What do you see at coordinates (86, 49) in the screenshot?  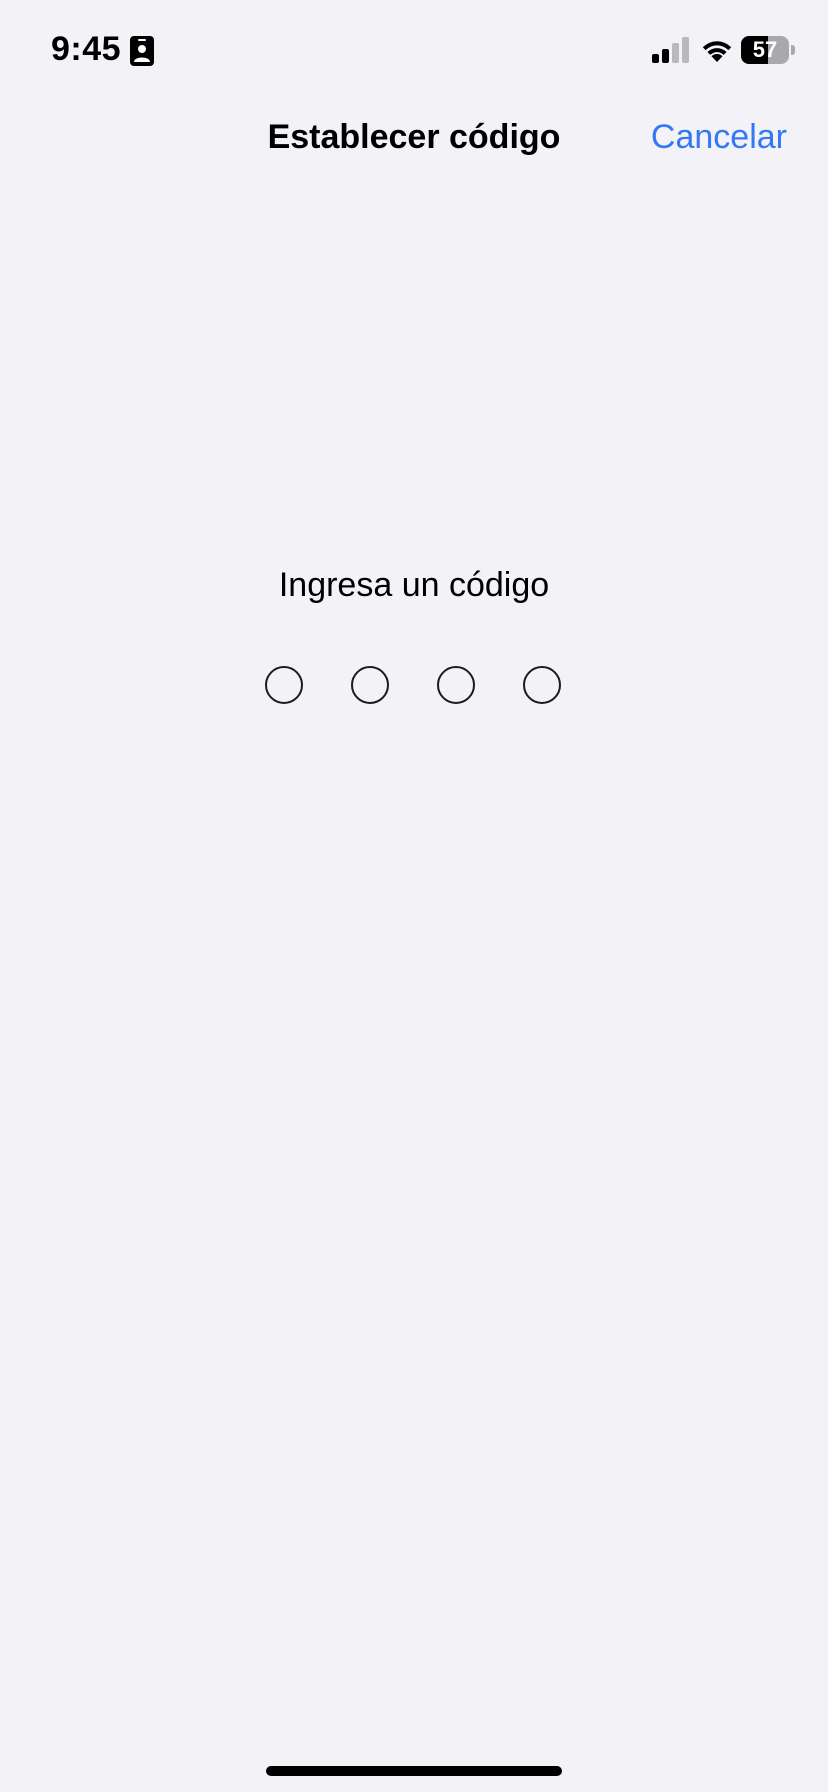 I see `status-time: 9:45` at bounding box center [86, 49].